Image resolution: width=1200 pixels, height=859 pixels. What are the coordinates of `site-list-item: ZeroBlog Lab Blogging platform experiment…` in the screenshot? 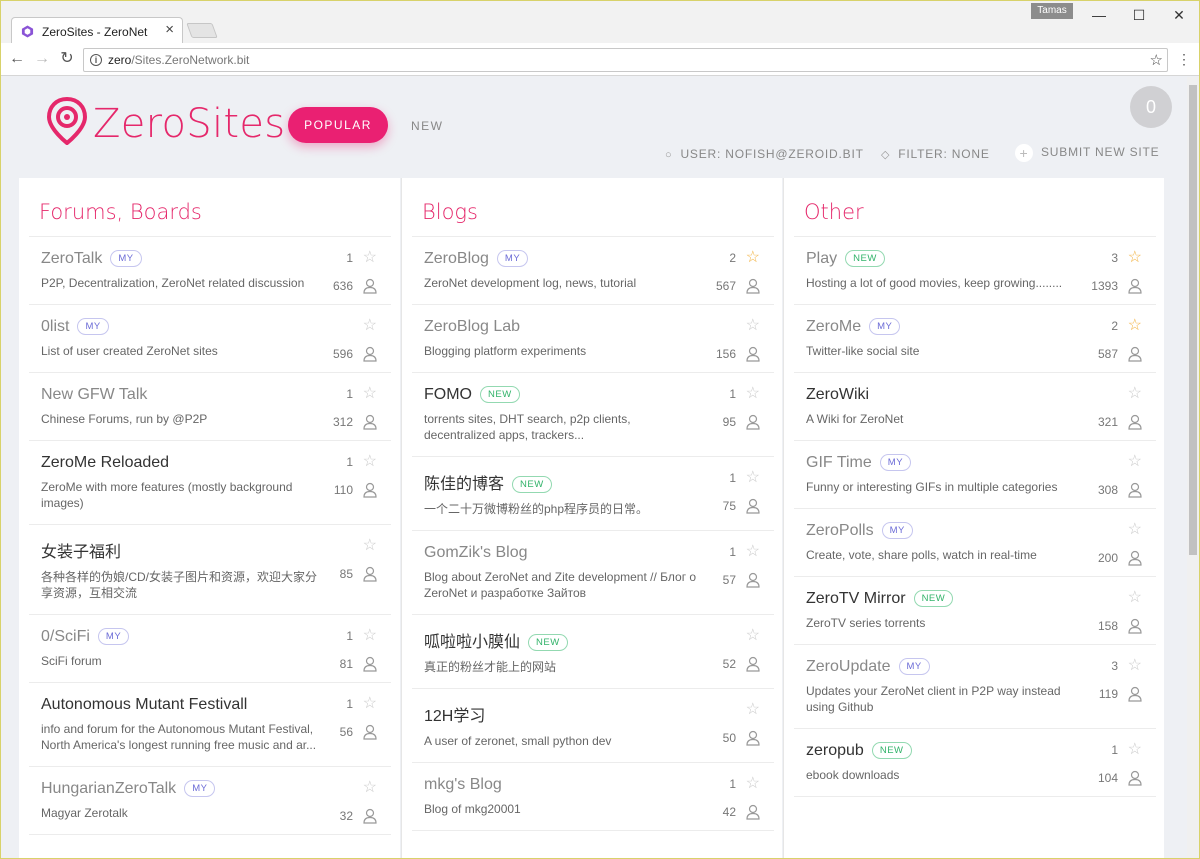 It's located at (593, 339).